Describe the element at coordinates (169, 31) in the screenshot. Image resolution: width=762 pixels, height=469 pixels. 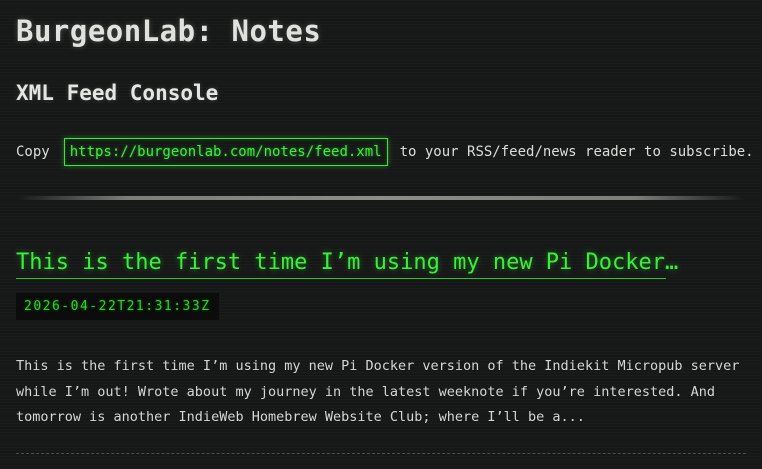
I see `site-title: BurgeonLab: Notes` at that location.